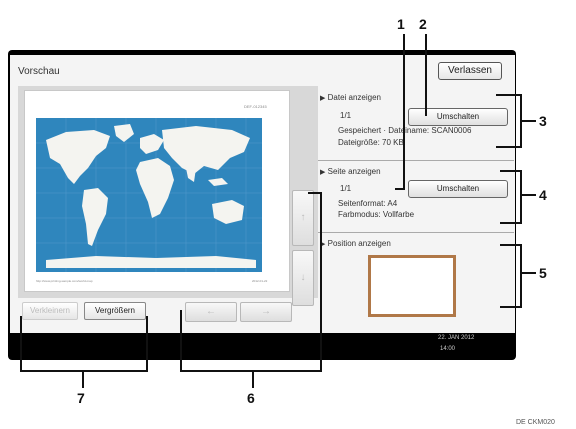 Image resolution: width=576 pixels, height=429 pixels. I want to click on page-footer-date: 2012-01-22, so click(260, 281).